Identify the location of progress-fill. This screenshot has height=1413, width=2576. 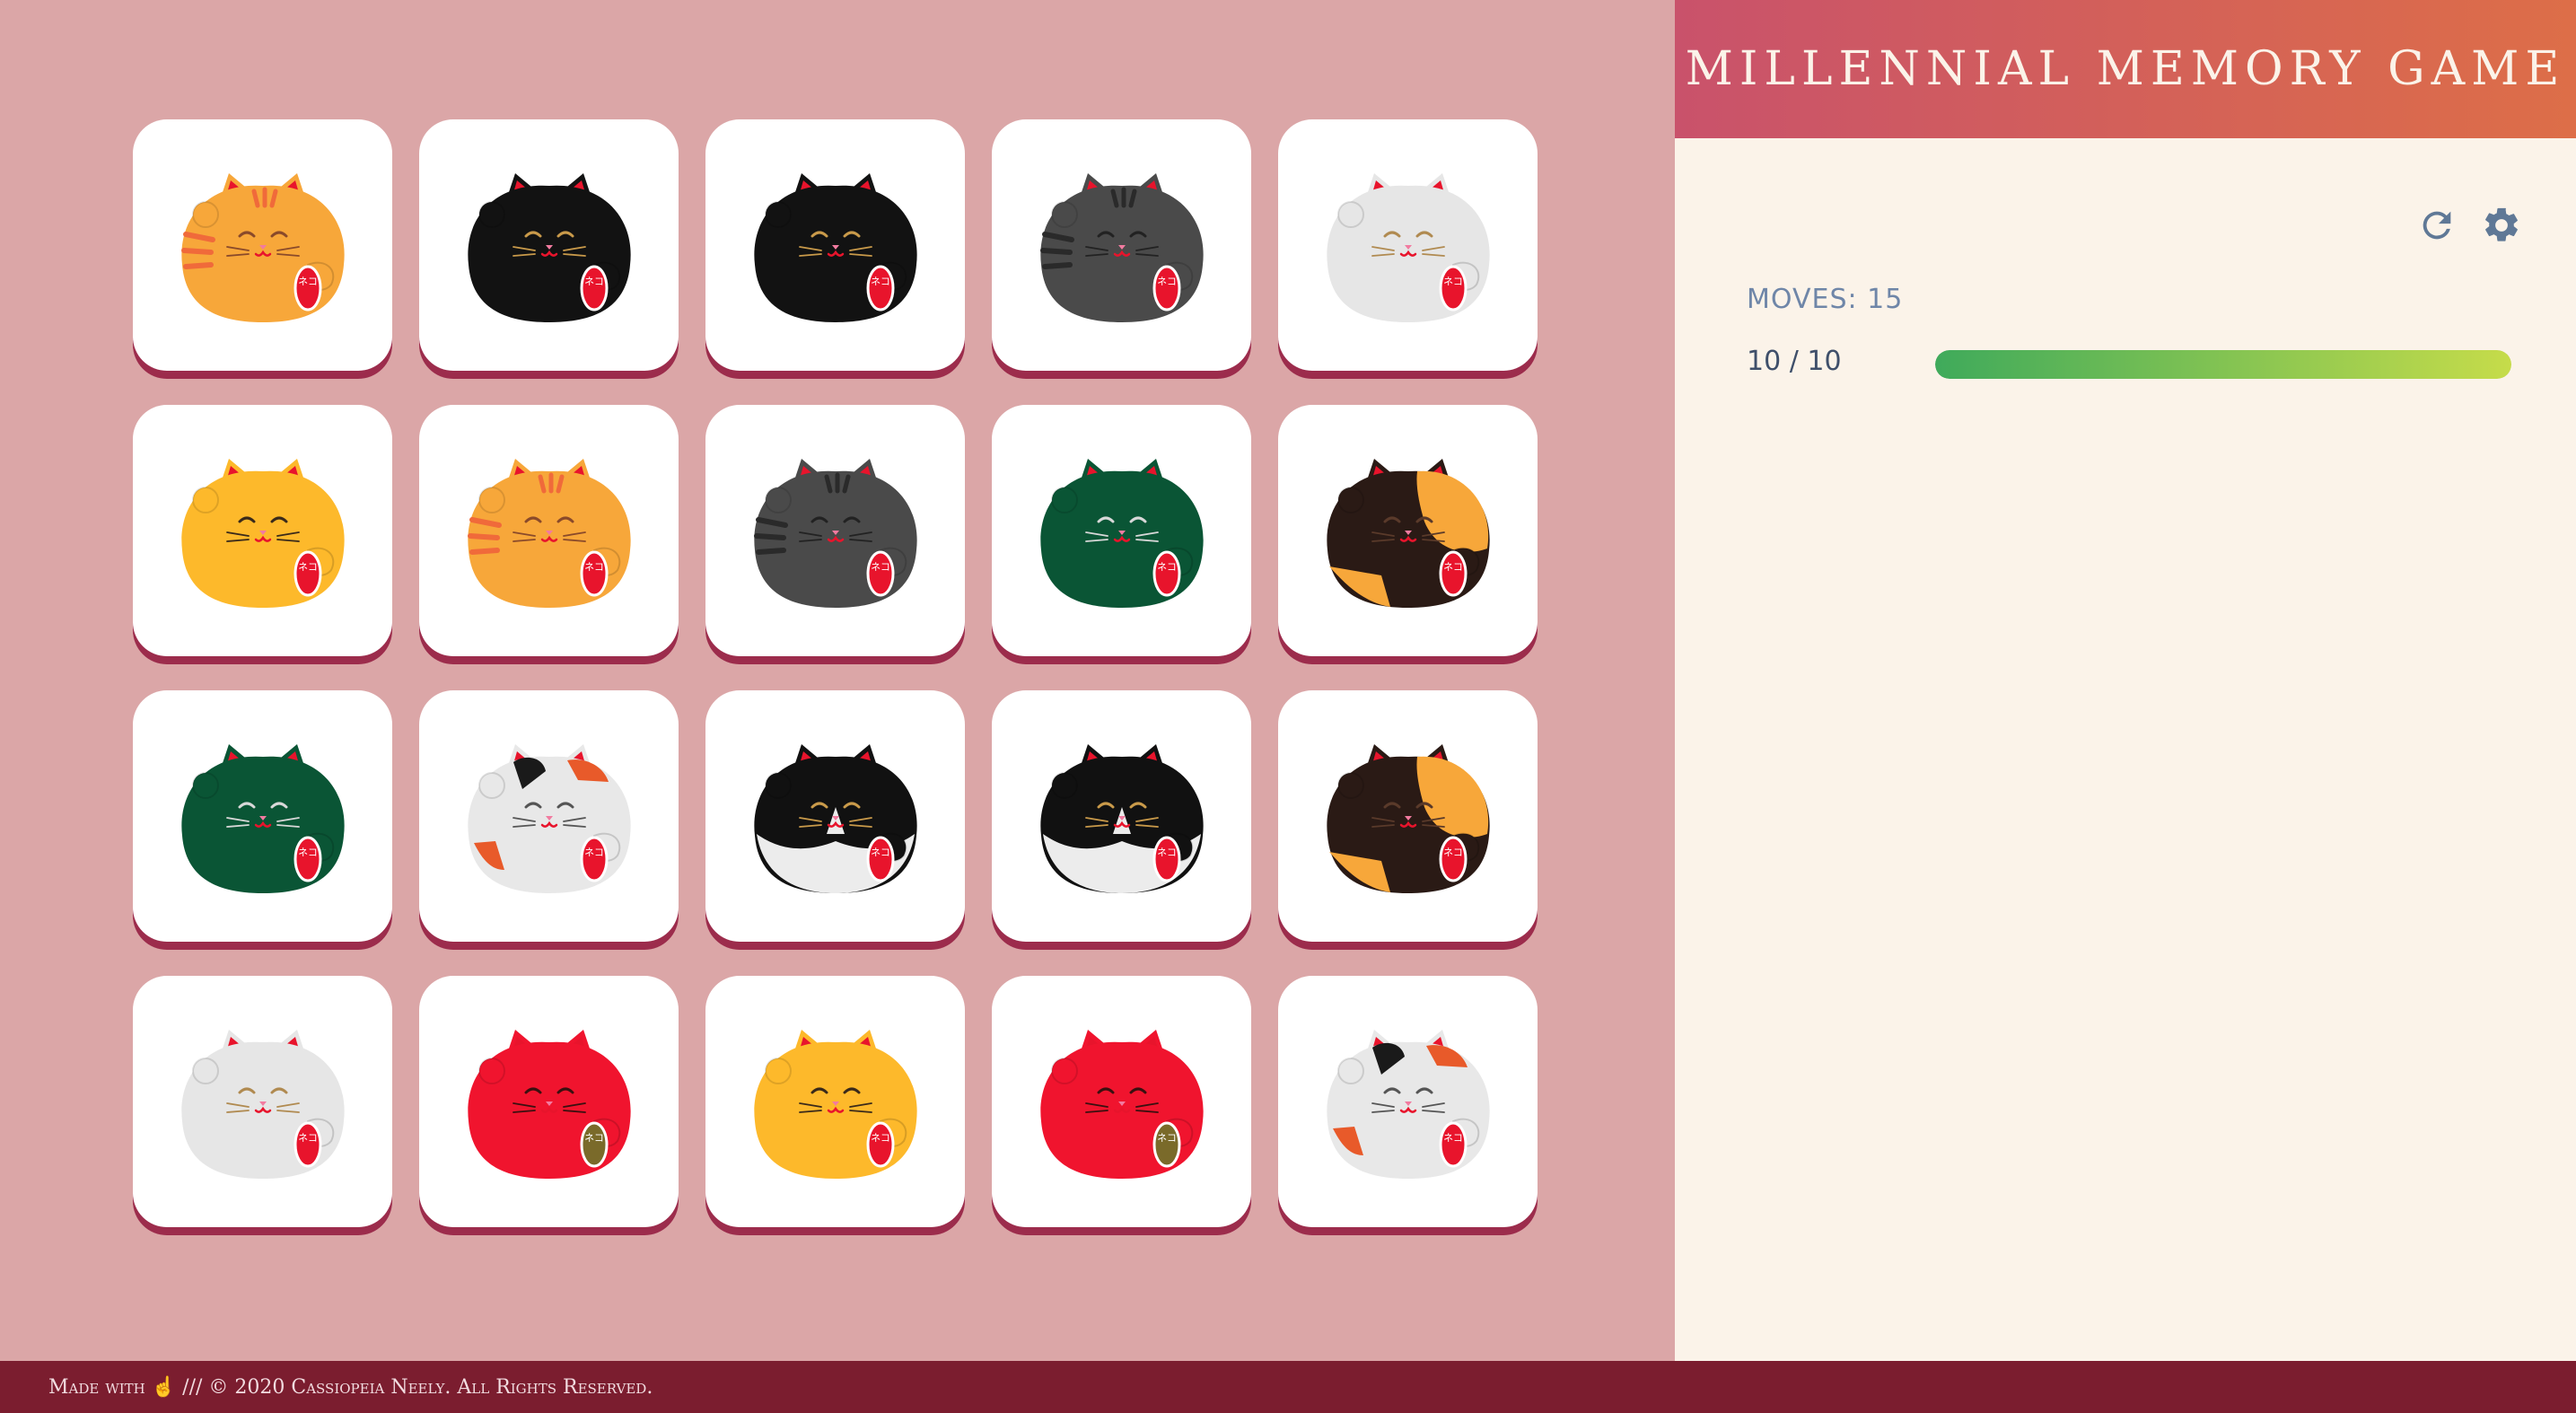
(2223, 364).